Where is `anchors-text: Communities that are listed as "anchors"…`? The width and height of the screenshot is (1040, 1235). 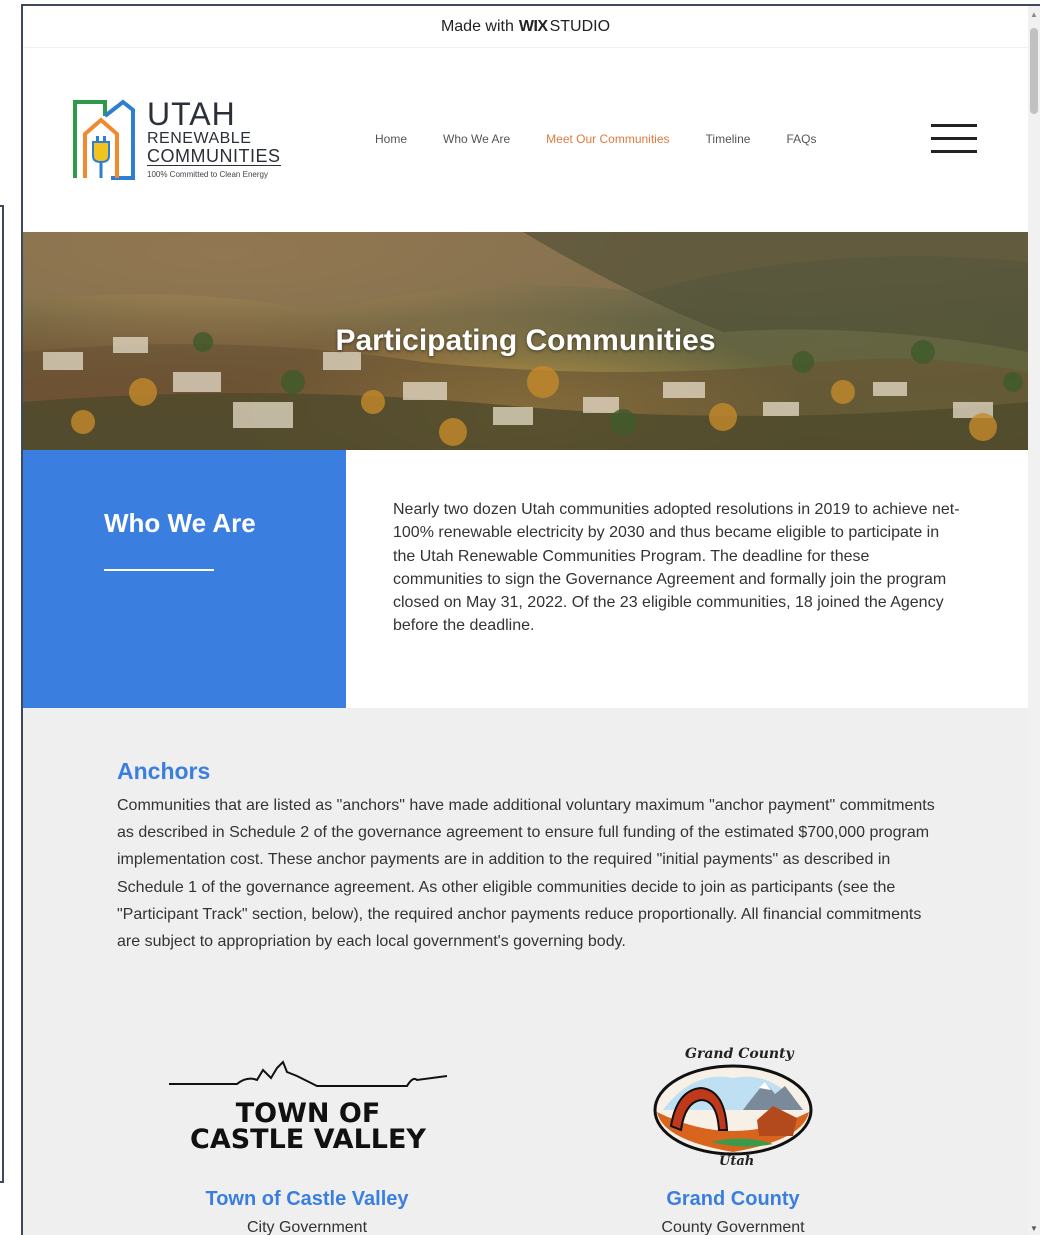
anchors-text: Communities that are listed as "anchors"… is located at coordinates (526, 874).